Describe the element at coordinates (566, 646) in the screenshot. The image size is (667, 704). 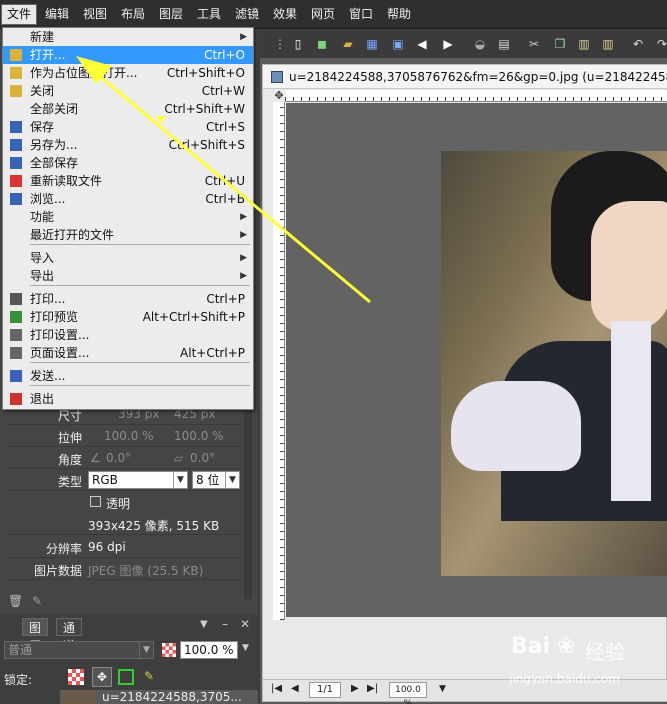
I see `paw-icon: ❀` at that location.